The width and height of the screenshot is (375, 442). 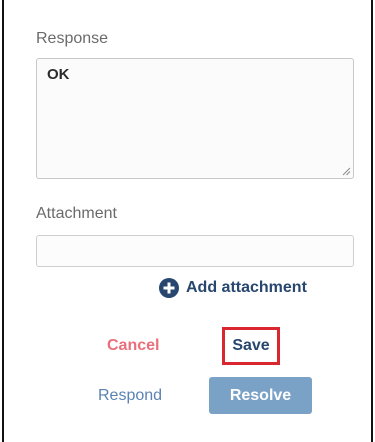 I want to click on add-attachment-button: Add attachment, so click(x=233, y=288).